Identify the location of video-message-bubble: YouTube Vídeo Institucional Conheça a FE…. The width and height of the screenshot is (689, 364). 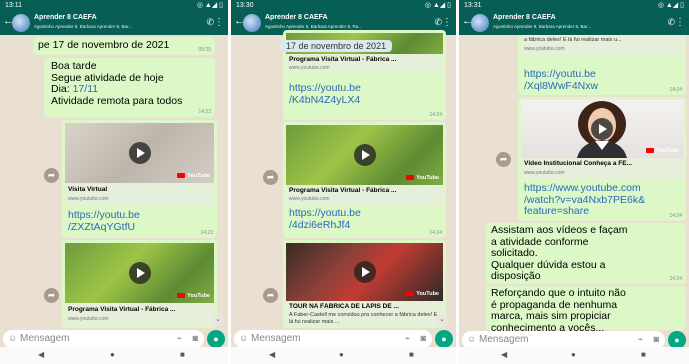
(602, 159).